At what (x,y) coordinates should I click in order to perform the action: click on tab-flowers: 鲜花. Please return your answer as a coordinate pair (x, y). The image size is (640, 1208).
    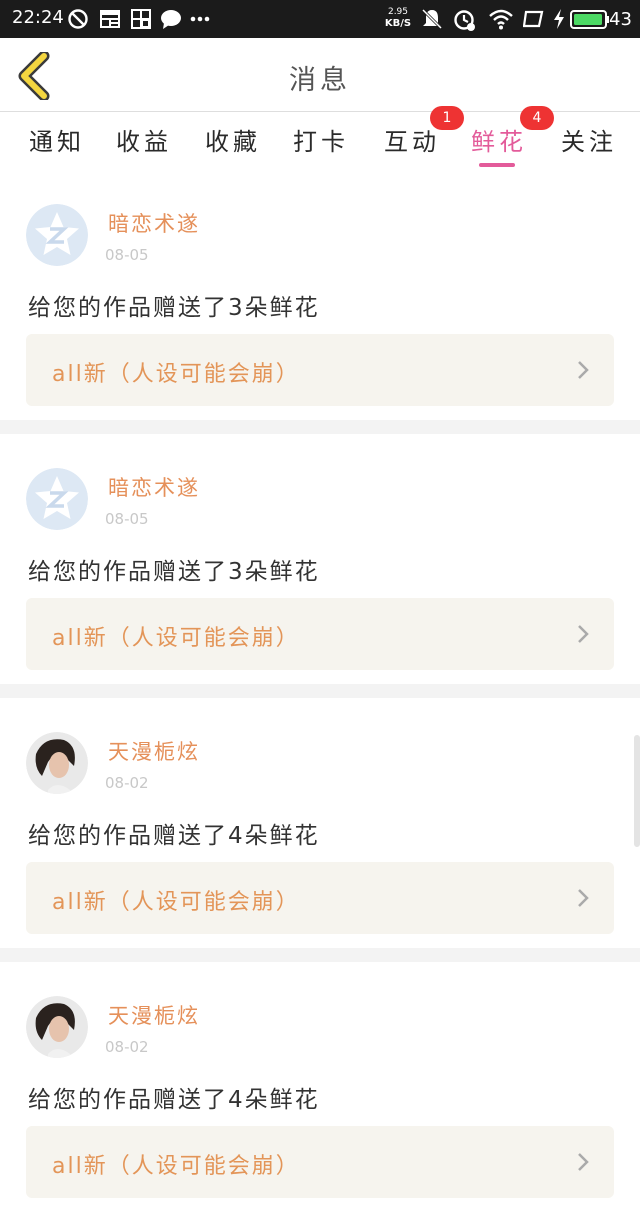
    Looking at the image, I should click on (499, 139).